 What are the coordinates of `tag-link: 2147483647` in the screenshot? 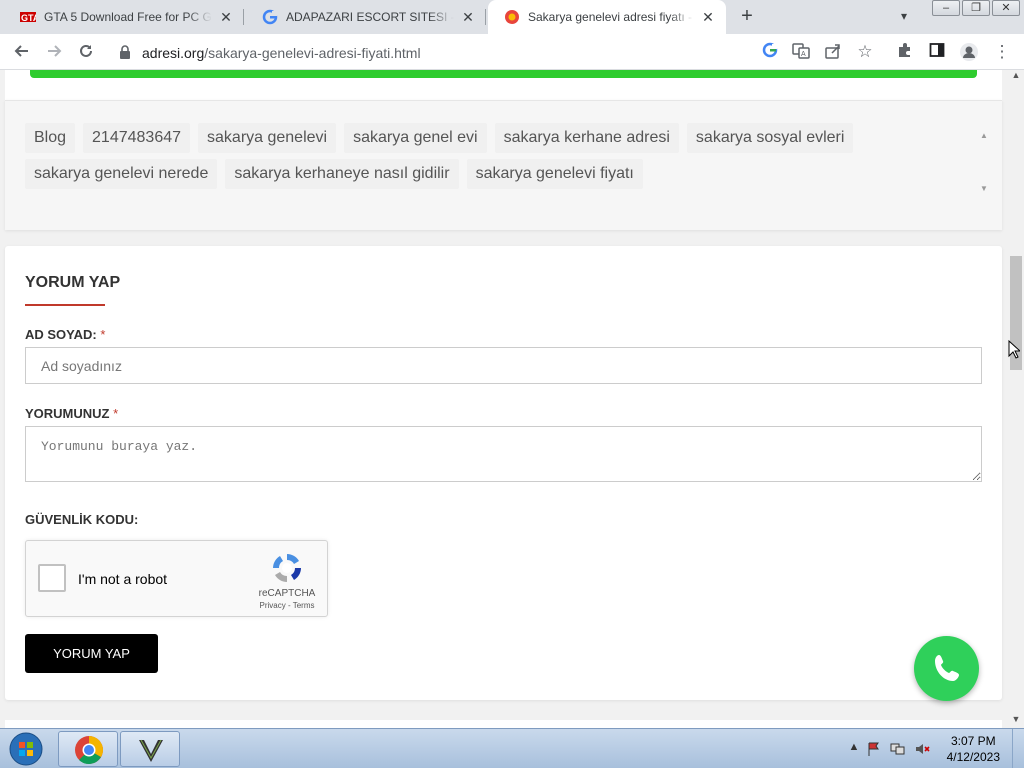 It's located at (137, 138).